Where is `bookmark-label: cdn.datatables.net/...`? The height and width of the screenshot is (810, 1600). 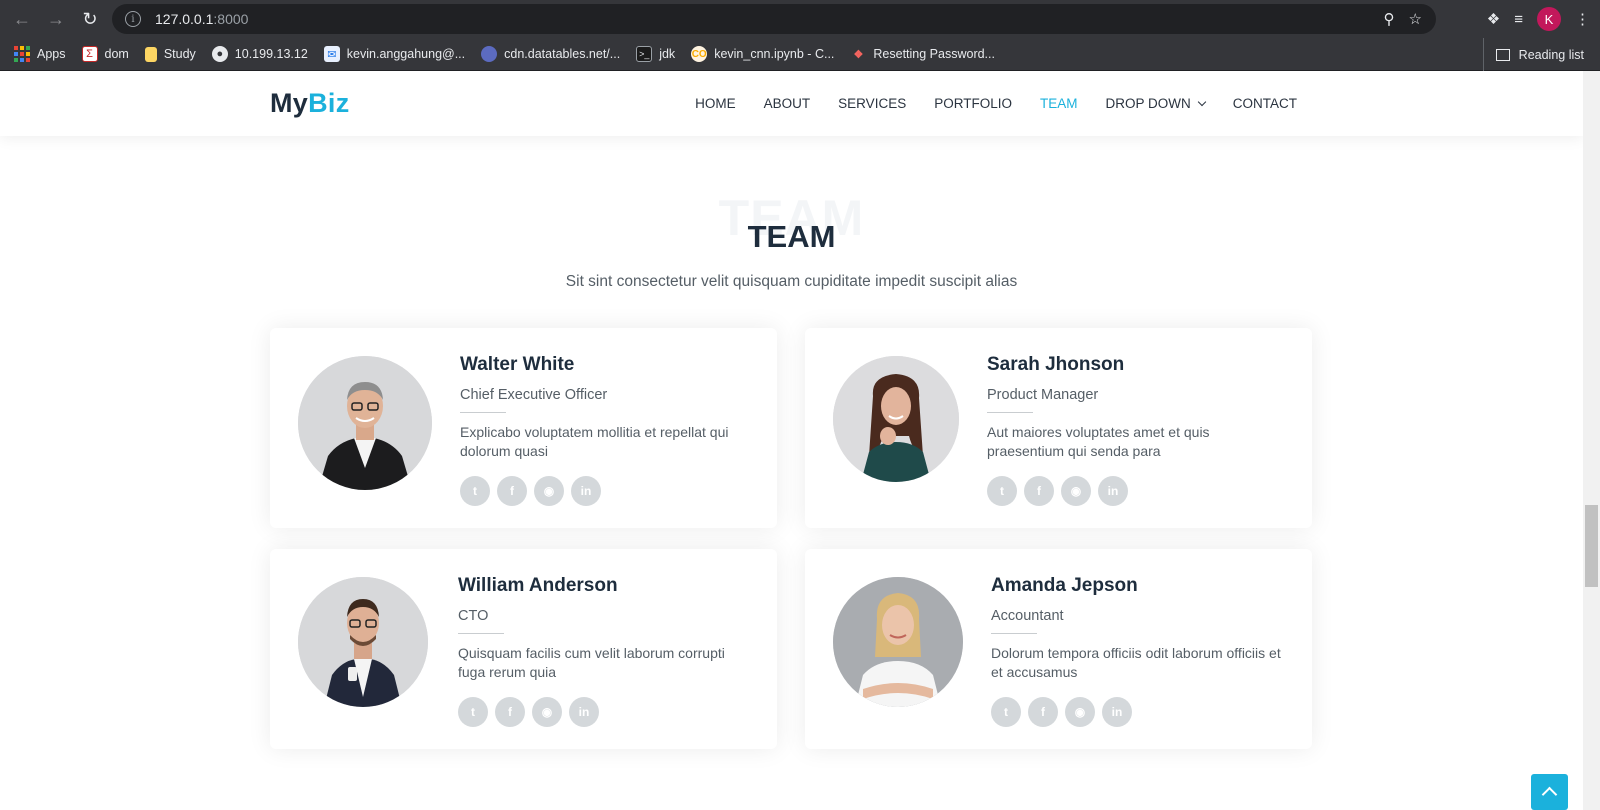 bookmark-label: cdn.datatables.net/... is located at coordinates (562, 54).